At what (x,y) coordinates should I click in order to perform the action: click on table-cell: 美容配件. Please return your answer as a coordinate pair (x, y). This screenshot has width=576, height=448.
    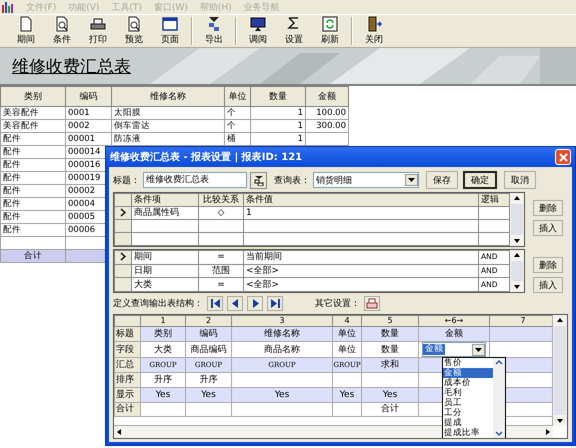
    Looking at the image, I should click on (33, 113).